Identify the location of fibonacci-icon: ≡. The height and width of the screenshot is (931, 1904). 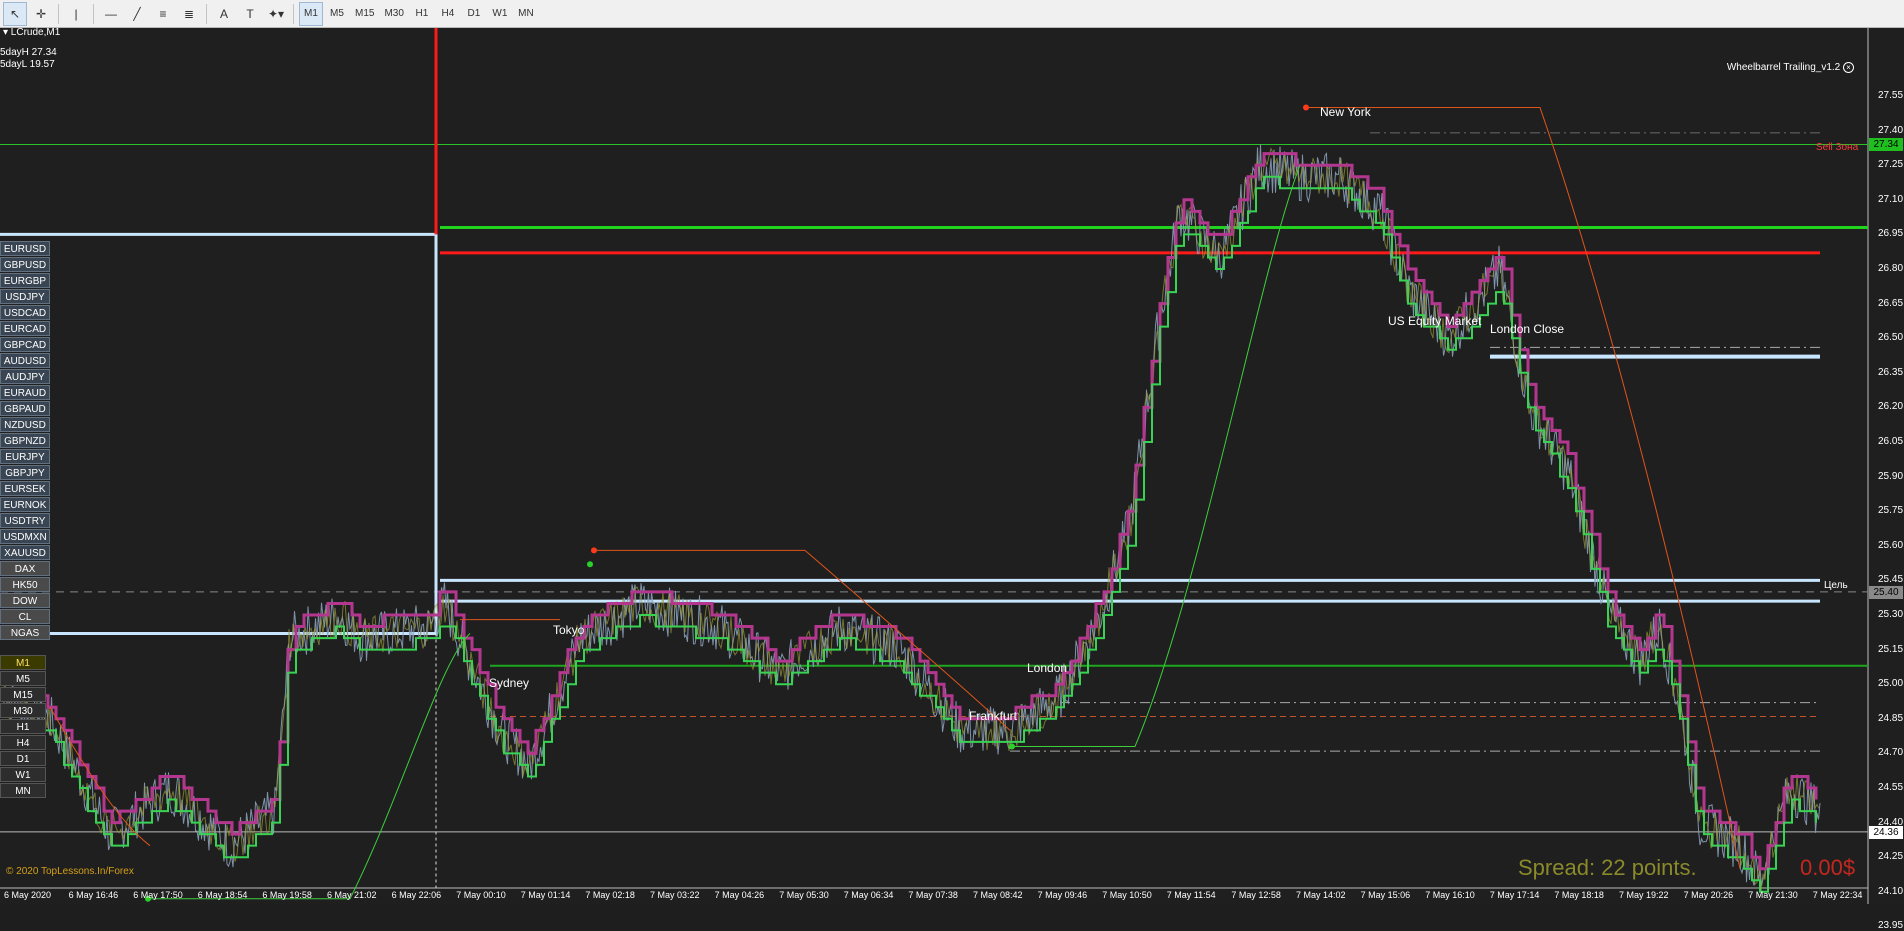
(163, 14).